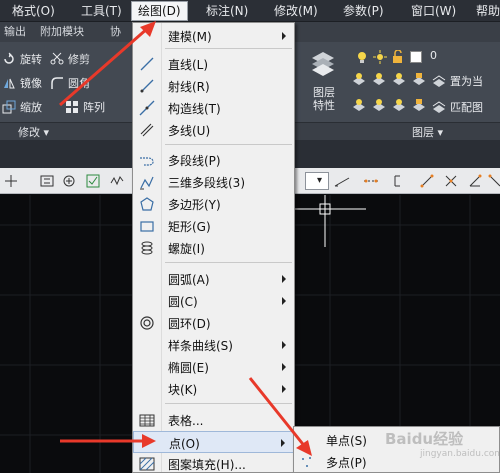  What do you see at coordinates (189, 131) in the screenshot?
I see `menu-item-label: 多线(U)` at bounding box center [189, 131].